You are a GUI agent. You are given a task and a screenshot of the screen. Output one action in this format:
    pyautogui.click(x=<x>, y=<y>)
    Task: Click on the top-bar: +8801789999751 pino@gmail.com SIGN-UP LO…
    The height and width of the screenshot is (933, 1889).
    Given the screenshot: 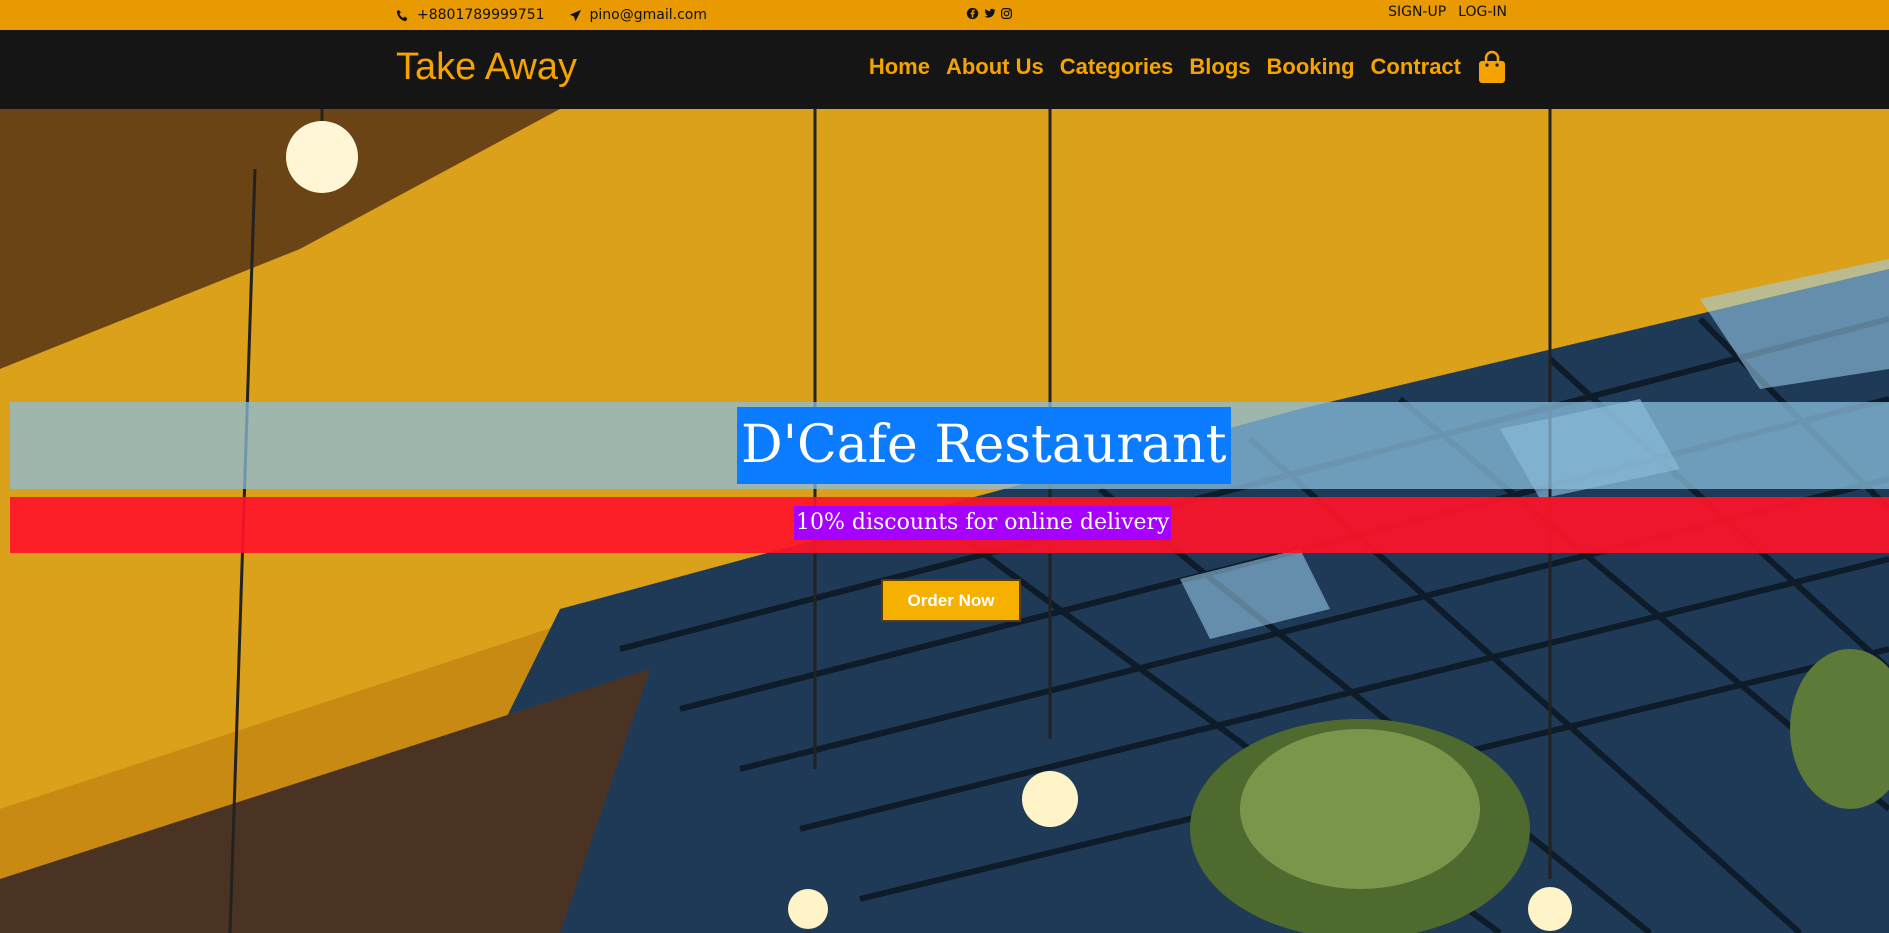 What is the action you would take?
    pyautogui.click(x=944, y=15)
    